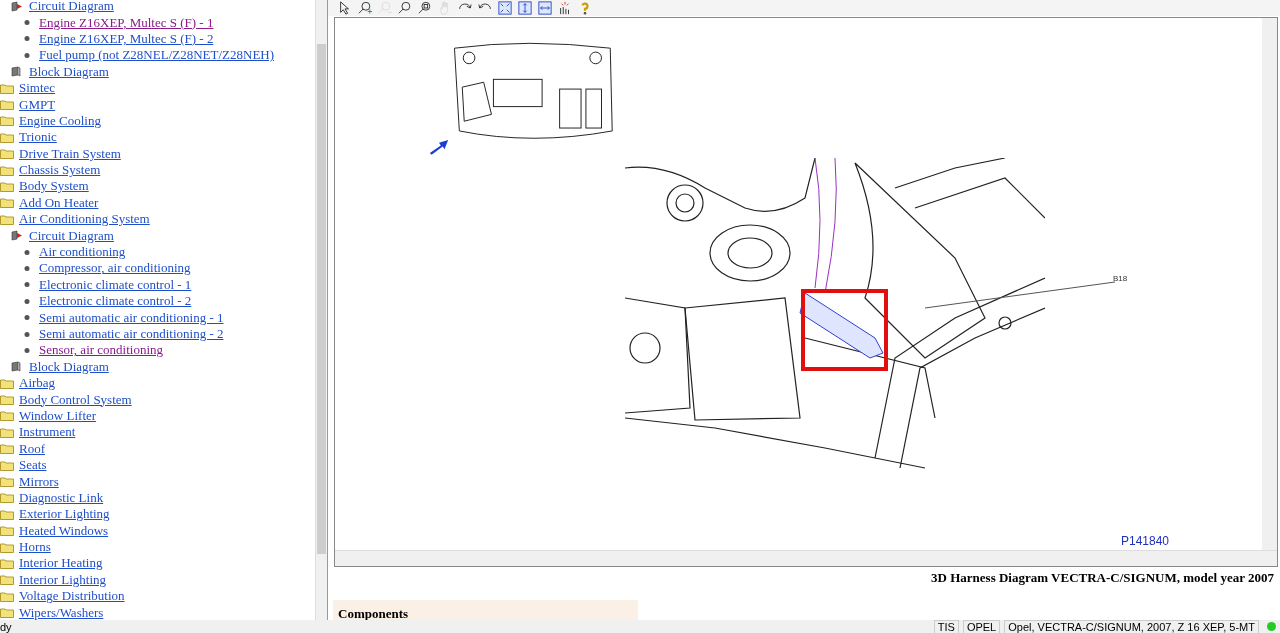 This screenshot has height=633, width=1280. Describe the element at coordinates (115, 301) in the screenshot. I see `tree-link: Electronic climate control - 2` at that location.